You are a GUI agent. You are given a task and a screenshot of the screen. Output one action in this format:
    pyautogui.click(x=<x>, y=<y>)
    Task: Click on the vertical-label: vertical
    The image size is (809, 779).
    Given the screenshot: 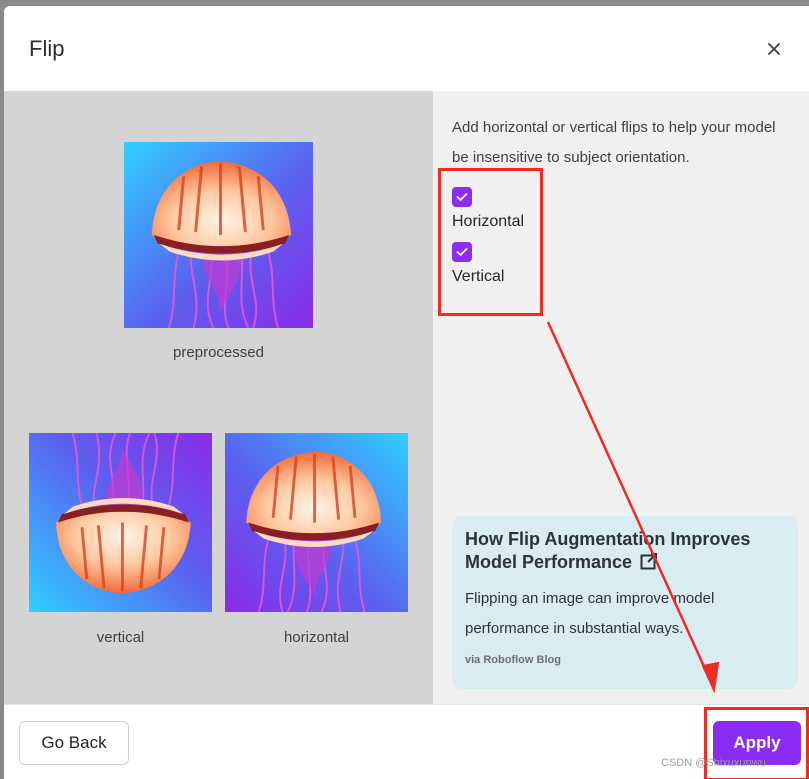 What is the action you would take?
    pyautogui.click(x=120, y=637)
    